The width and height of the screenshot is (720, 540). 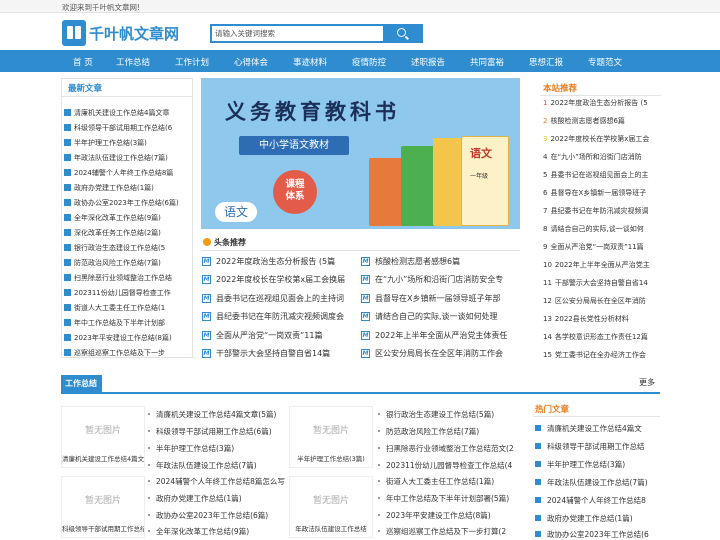 What do you see at coordinates (597, 428) in the screenshot?
I see `hot-item: 清廉机关建设工作总结4篇文` at bounding box center [597, 428].